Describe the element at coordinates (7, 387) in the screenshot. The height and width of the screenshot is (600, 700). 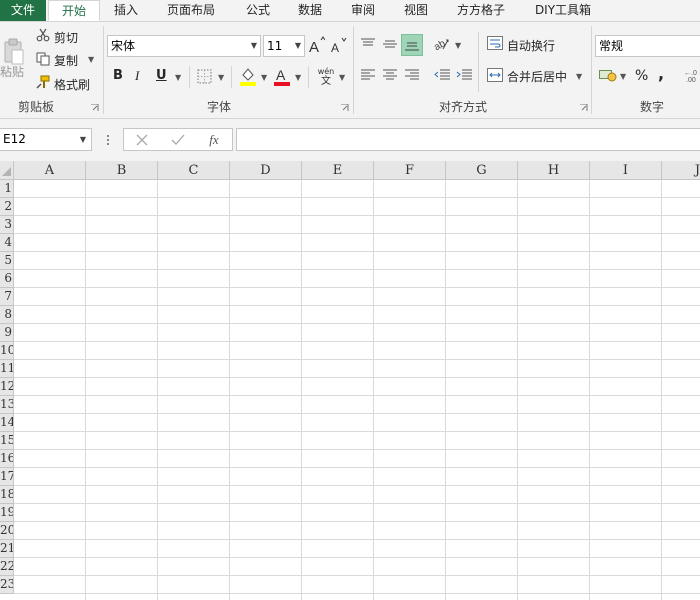
I see `row-header: 12` at that location.